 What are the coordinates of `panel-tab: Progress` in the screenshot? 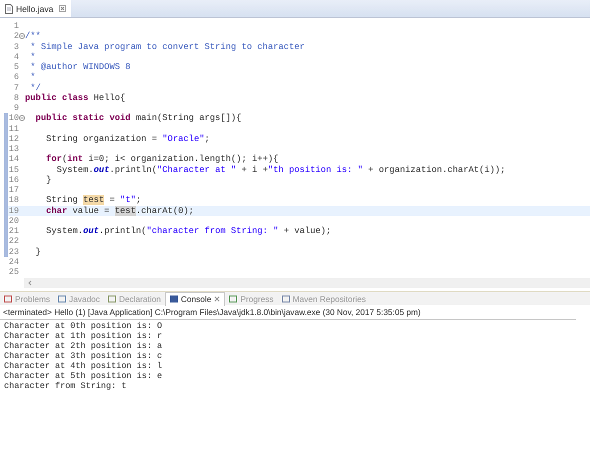 It's located at (251, 298).